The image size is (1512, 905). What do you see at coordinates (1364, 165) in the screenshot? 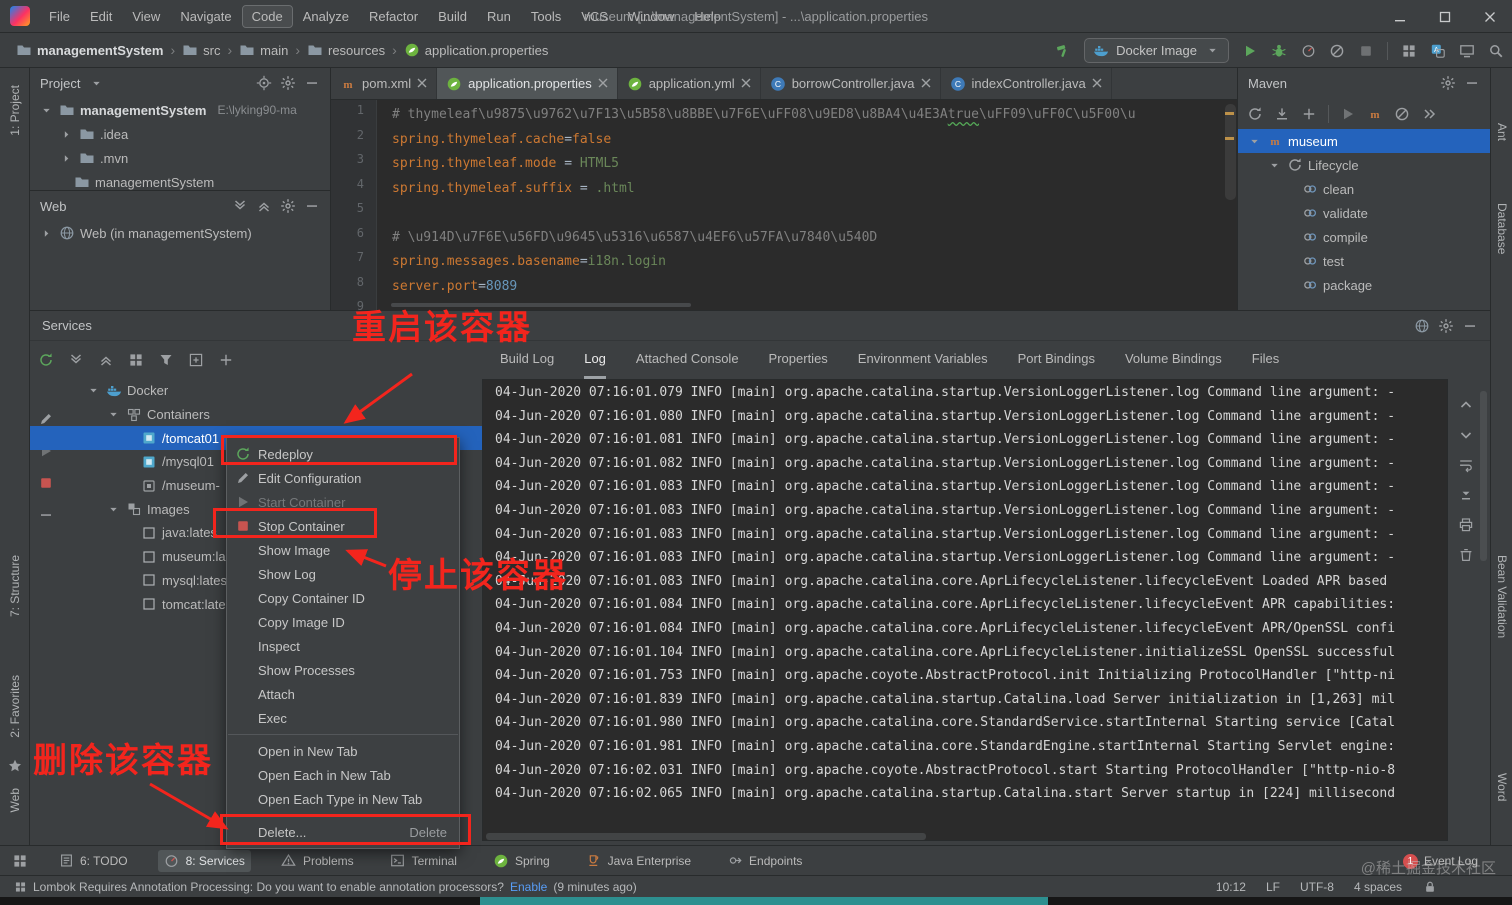
I see `tree-row-lifecycle: Lifecycle` at bounding box center [1364, 165].